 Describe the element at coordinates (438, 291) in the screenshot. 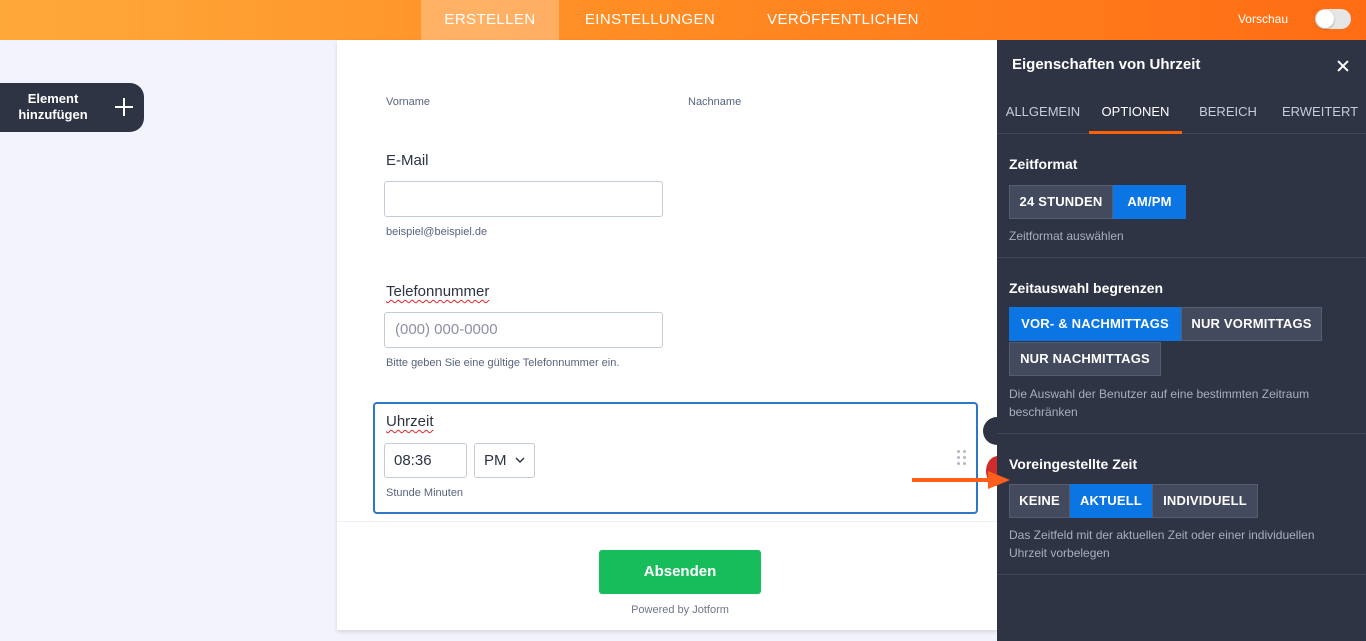

I see `phone-label: Telefonnummer` at that location.